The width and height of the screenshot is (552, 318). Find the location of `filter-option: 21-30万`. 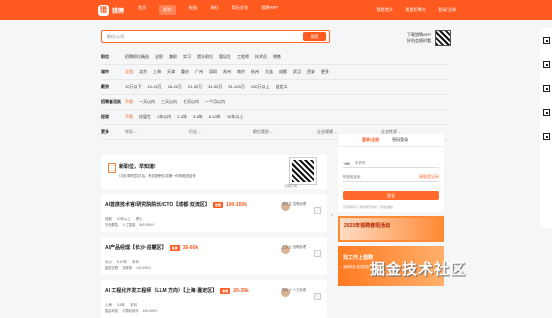

filter-option: 21-30万 is located at coordinates (195, 87).